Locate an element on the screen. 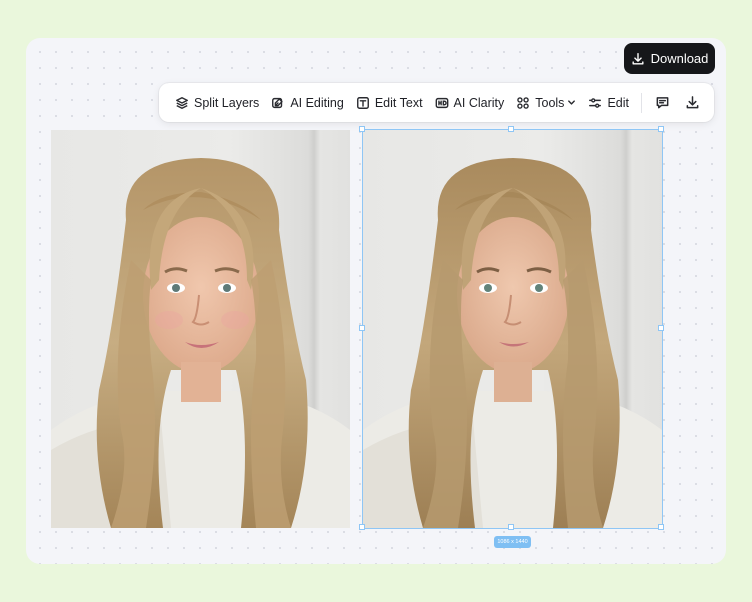 The height and width of the screenshot is (602, 752). ai-edit-icon is located at coordinates (277, 102).